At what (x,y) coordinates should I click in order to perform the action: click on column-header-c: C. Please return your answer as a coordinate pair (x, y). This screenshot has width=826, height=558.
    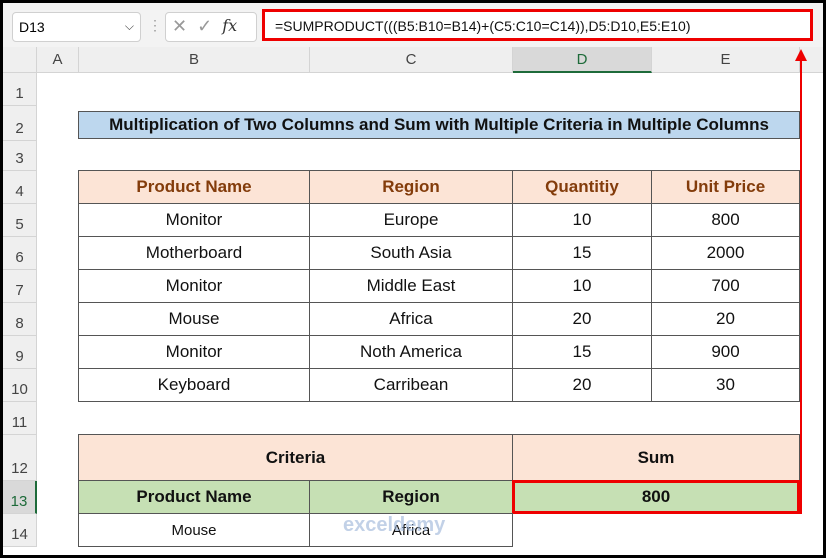
    Looking at the image, I should click on (411, 60).